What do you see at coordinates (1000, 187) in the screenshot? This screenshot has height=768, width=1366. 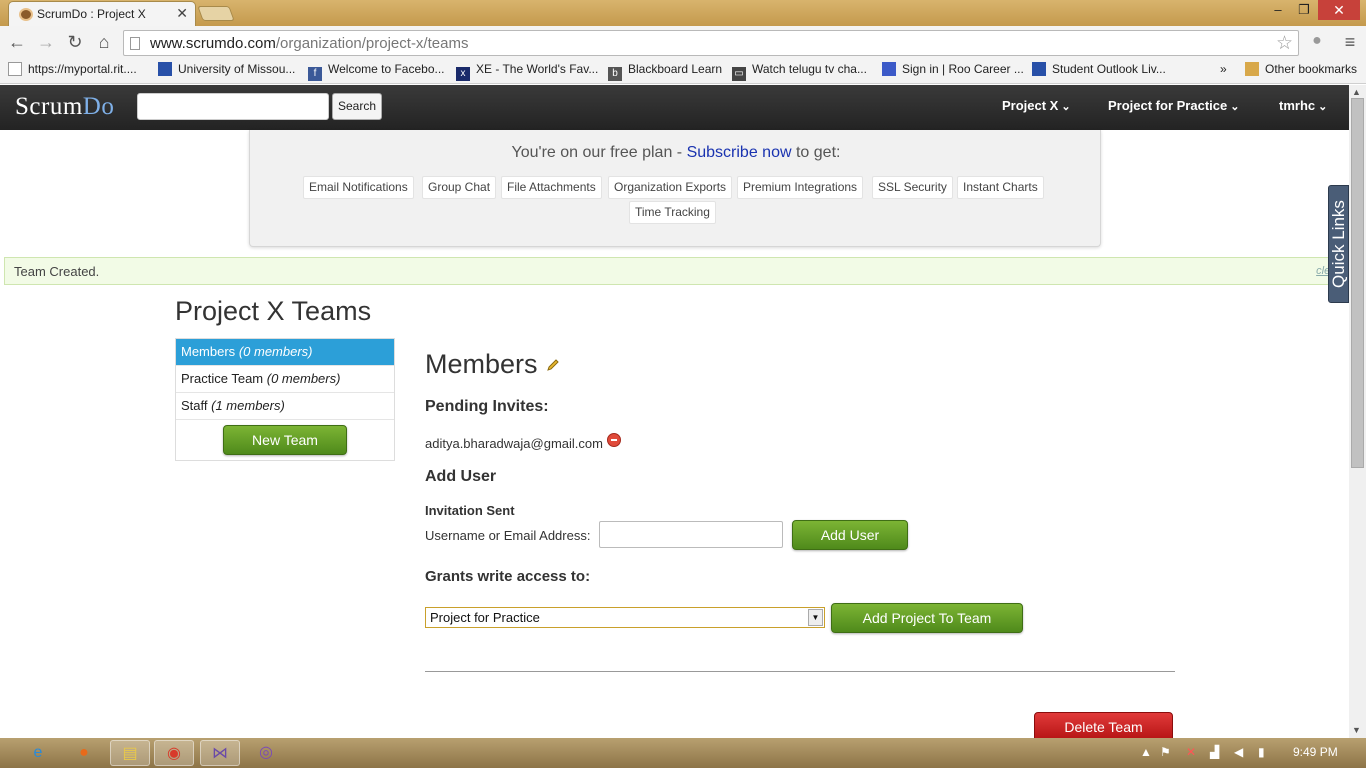 I see `feature-badge: Instant Charts` at bounding box center [1000, 187].